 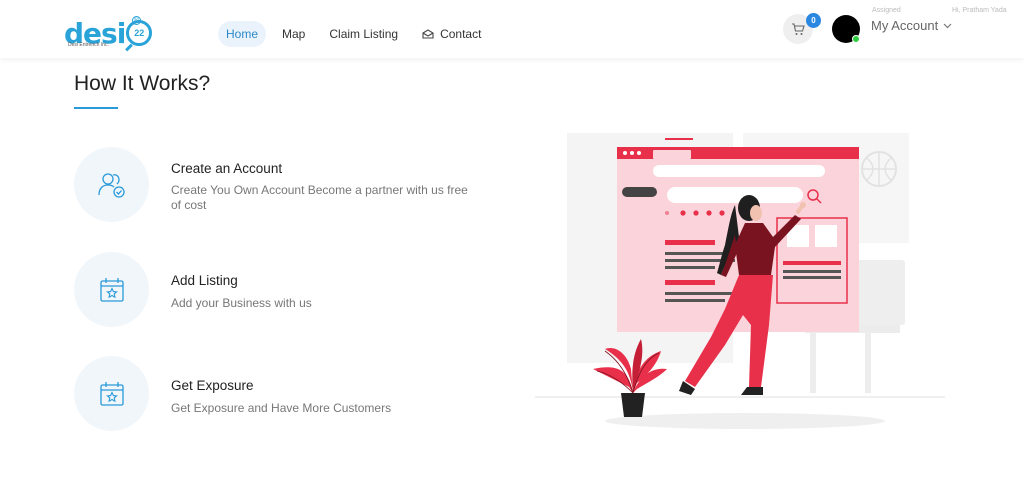 I want to click on nav-home: Home, so click(x=242, y=34).